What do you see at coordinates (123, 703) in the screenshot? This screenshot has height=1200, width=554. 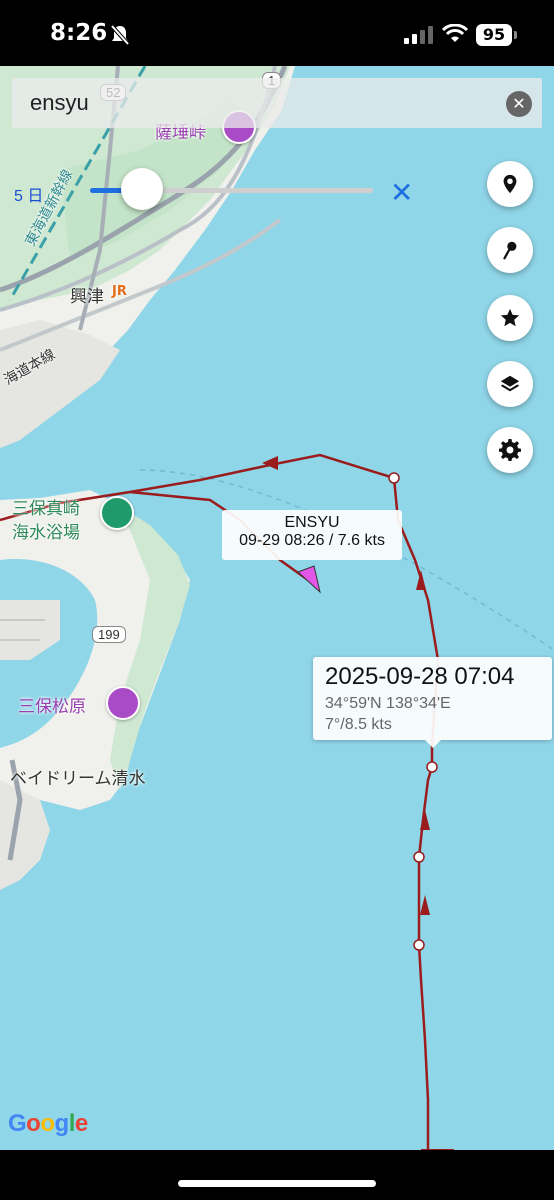 I see `poi-miho-matsubara-pin` at bounding box center [123, 703].